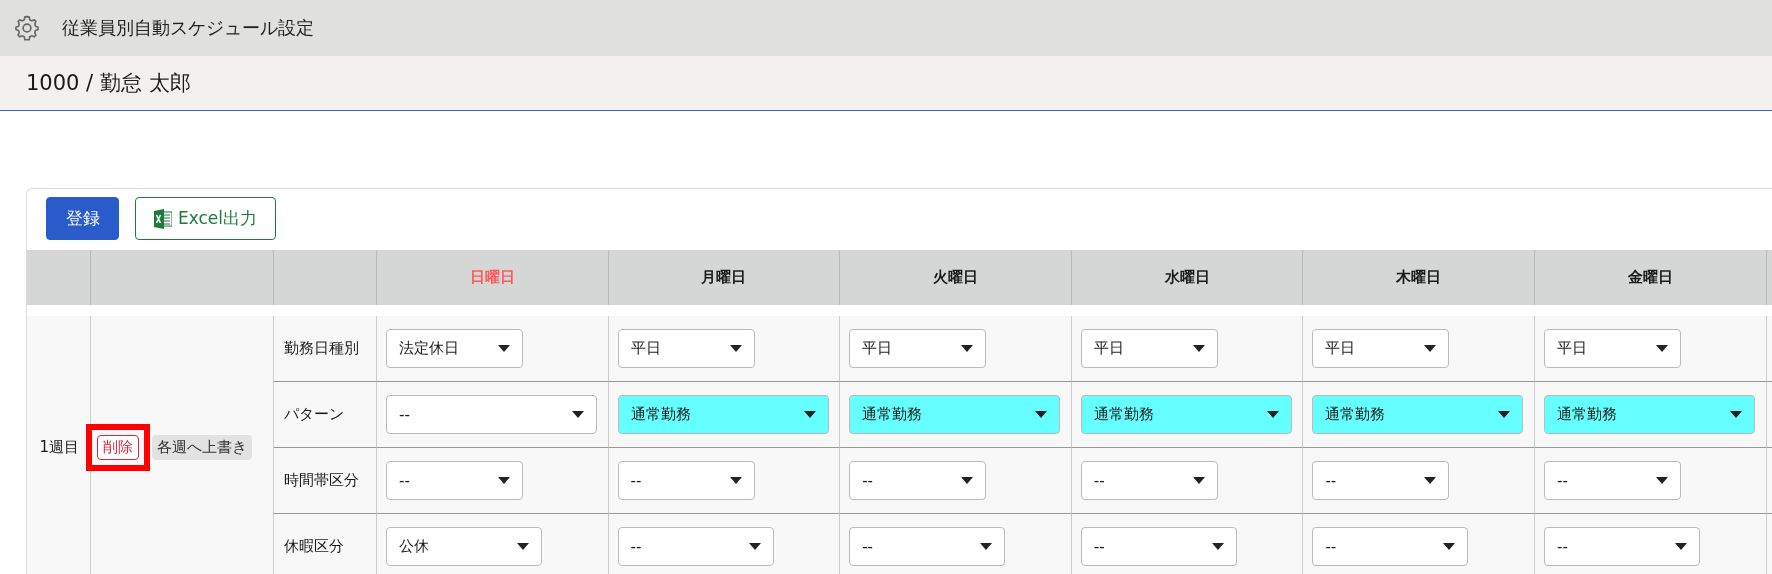  Describe the element at coordinates (724, 277) in the screenshot. I see `day-header: 月曜日` at that location.